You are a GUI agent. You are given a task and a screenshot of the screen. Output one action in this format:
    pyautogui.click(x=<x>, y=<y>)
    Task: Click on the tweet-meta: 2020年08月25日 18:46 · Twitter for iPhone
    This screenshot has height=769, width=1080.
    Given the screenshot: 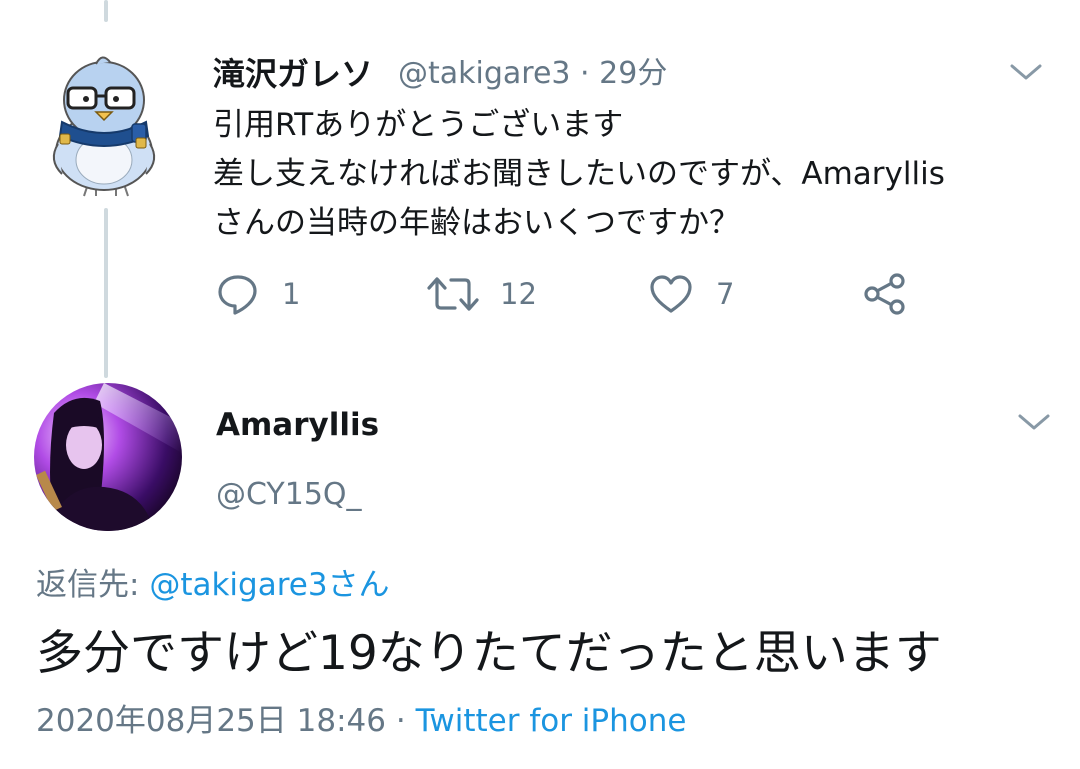 What is the action you would take?
    pyautogui.click(x=361, y=721)
    